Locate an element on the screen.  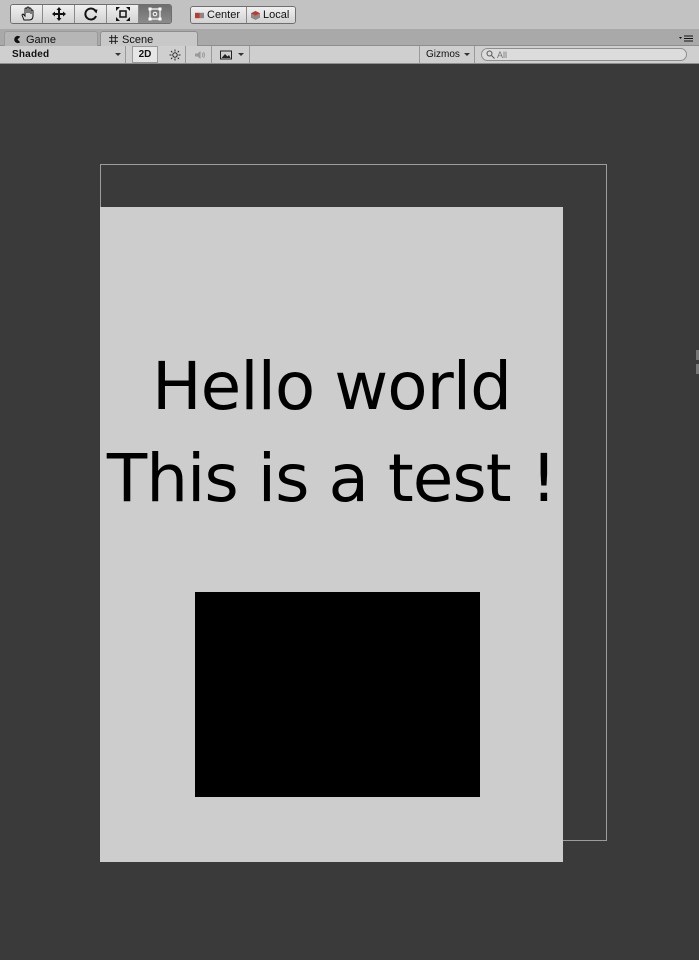
scene-effects-dropdown is located at coordinates (232, 54).